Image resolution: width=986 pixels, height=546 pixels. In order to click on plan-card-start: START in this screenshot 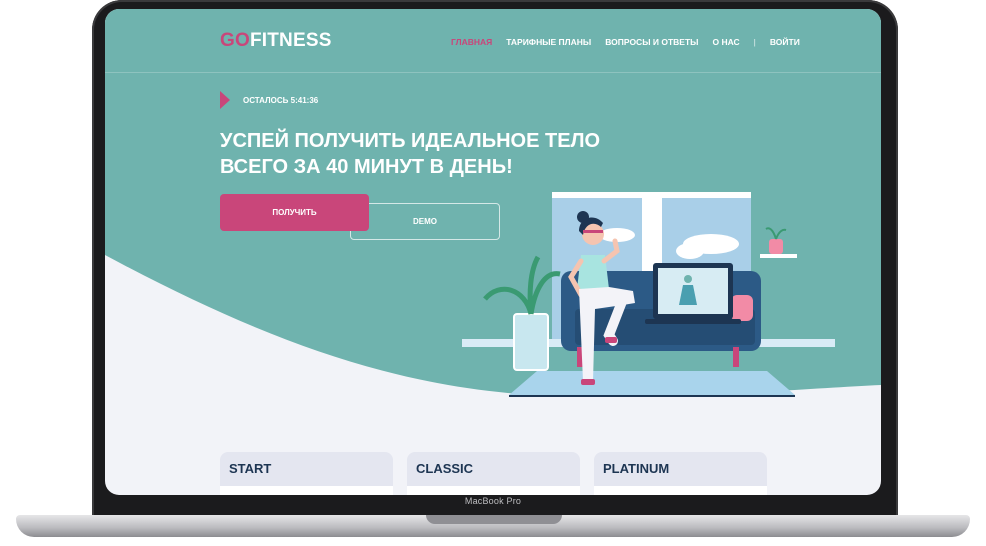, I will do `click(306, 473)`.